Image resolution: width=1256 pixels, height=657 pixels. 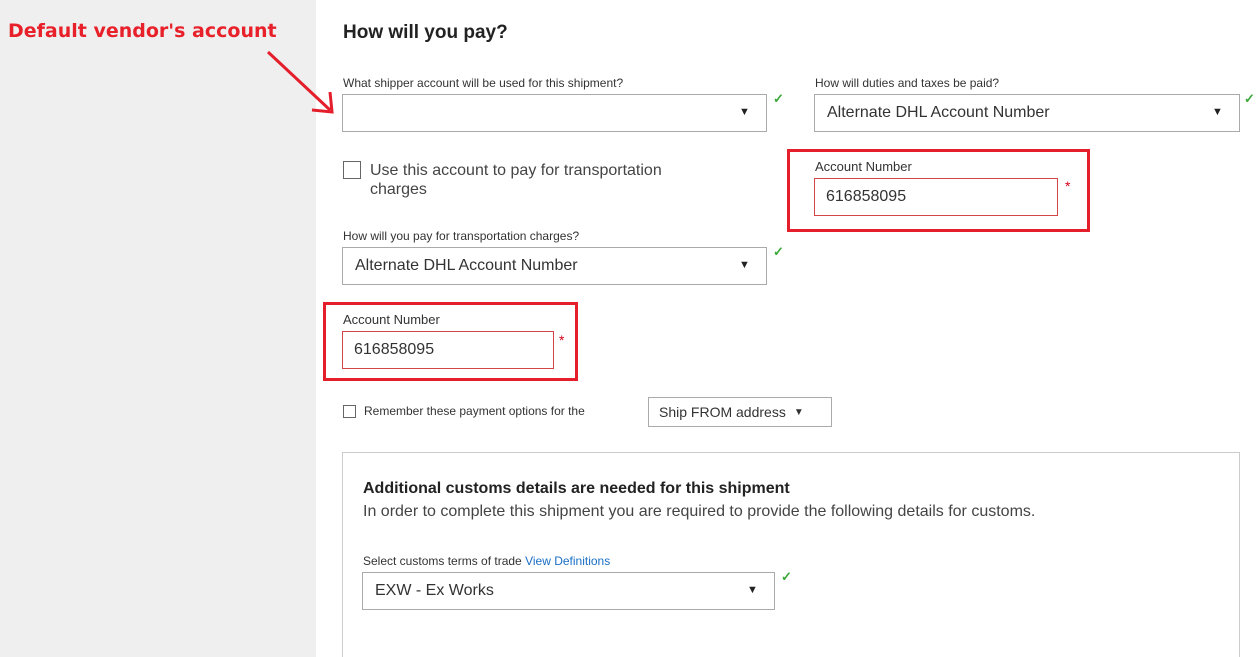 What do you see at coordinates (722, 412) in the screenshot?
I see `remember-address-value: Ship FROM address` at bounding box center [722, 412].